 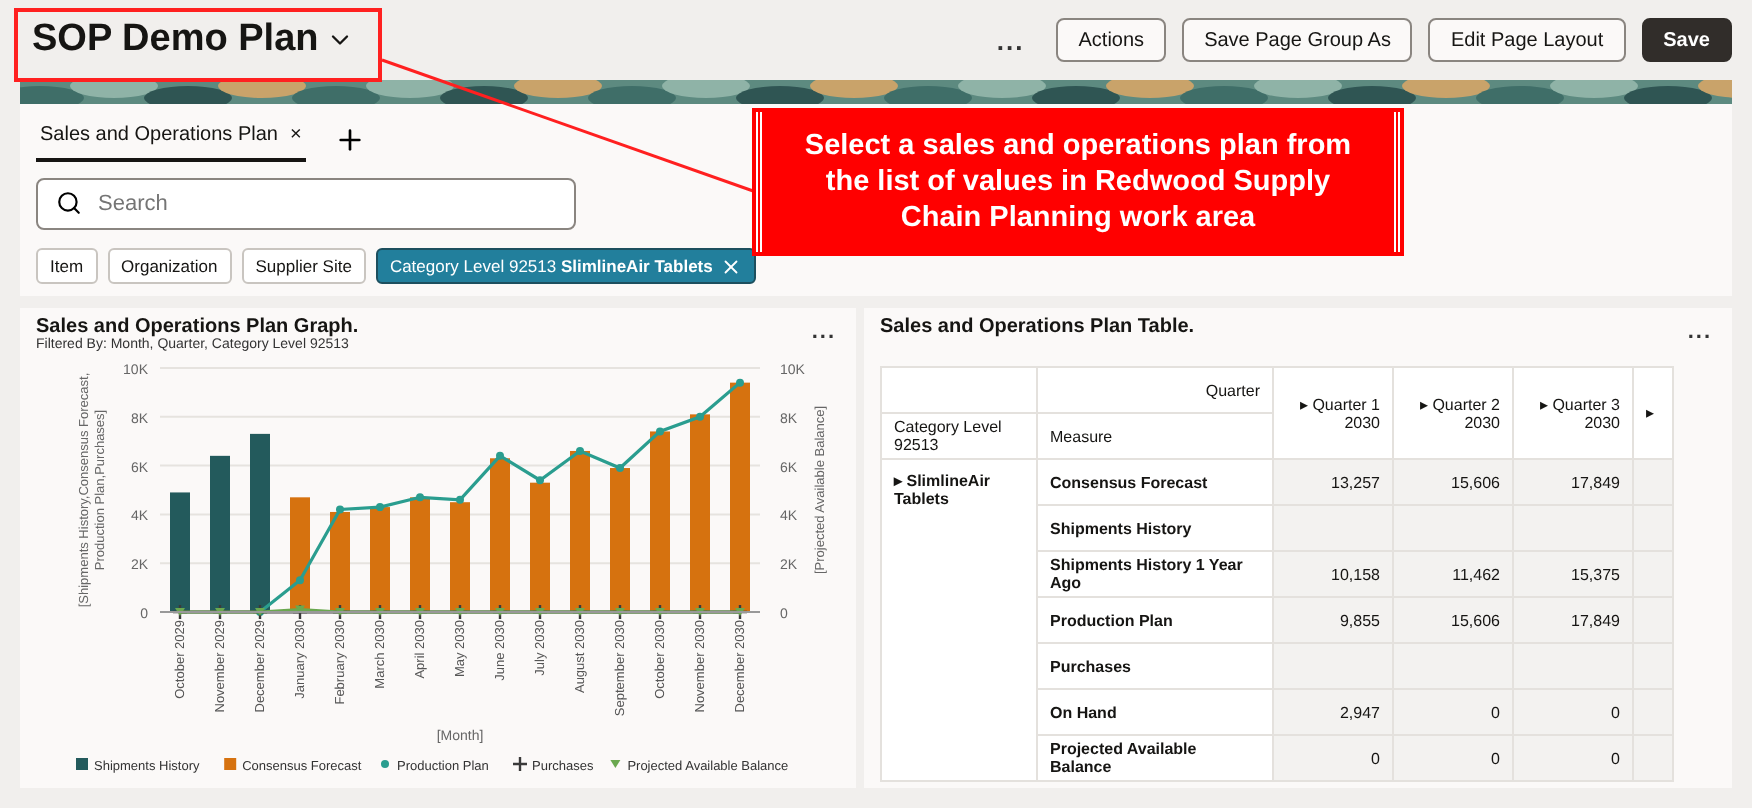 What do you see at coordinates (1333, 482) in the screenshot?
I see `table-cell: 13,257` at bounding box center [1333, 482].